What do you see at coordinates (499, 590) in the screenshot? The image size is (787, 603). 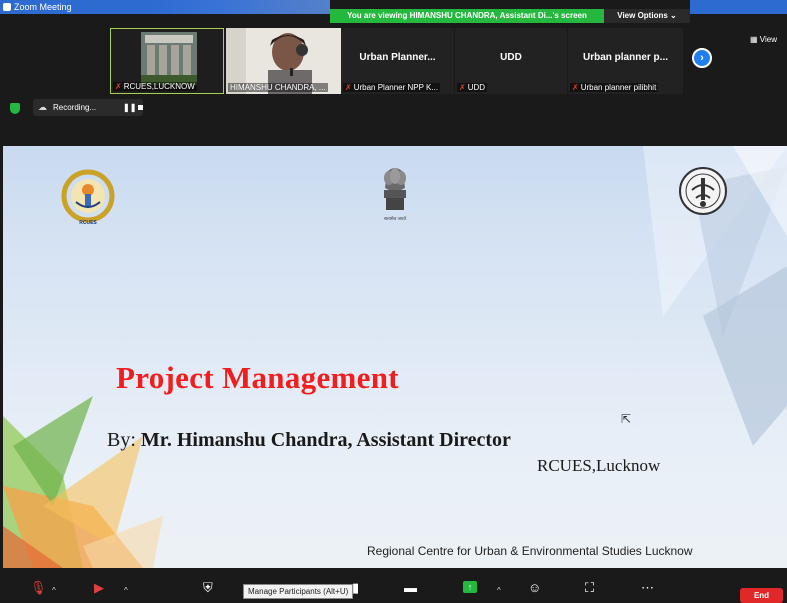 I see `share-options-chevron-icon: ^` at bounding box center [499, 590].